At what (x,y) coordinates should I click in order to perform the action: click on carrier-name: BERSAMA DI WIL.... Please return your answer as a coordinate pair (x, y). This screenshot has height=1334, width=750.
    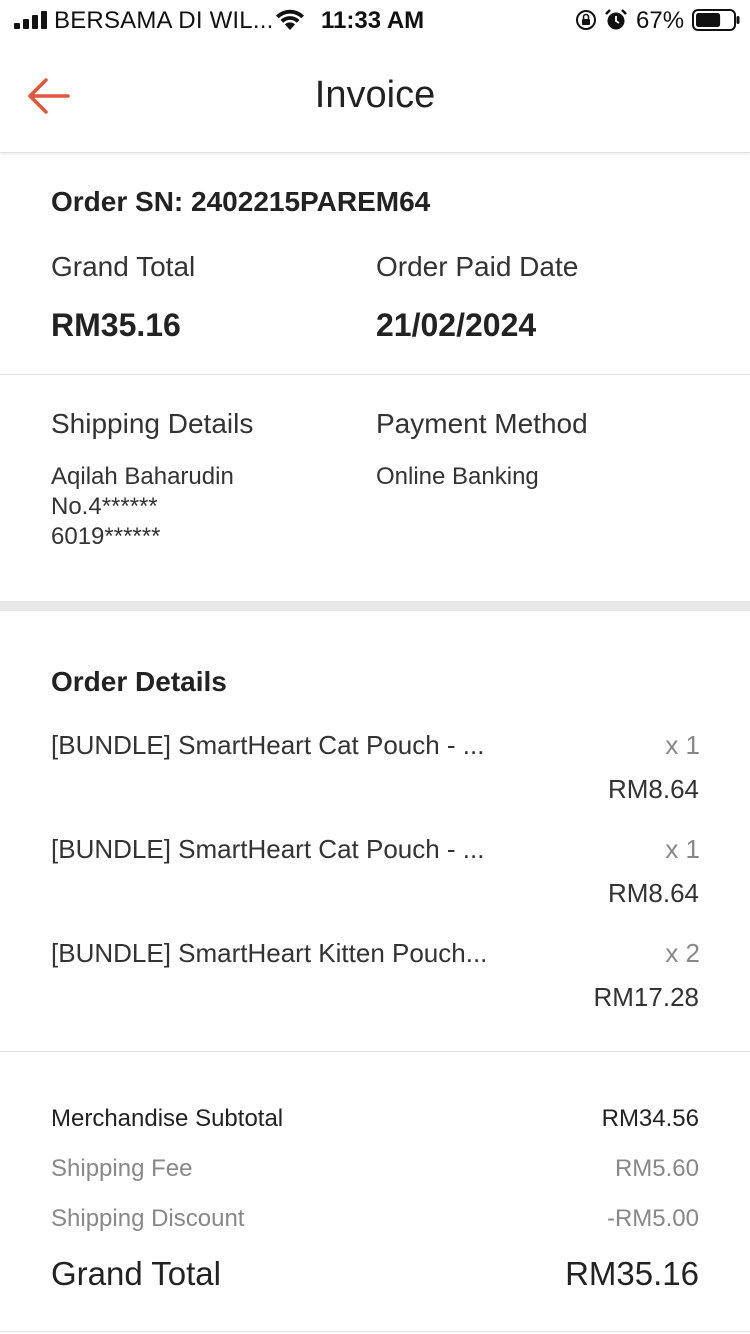
    Looking at the image, I should click on (164, 20).